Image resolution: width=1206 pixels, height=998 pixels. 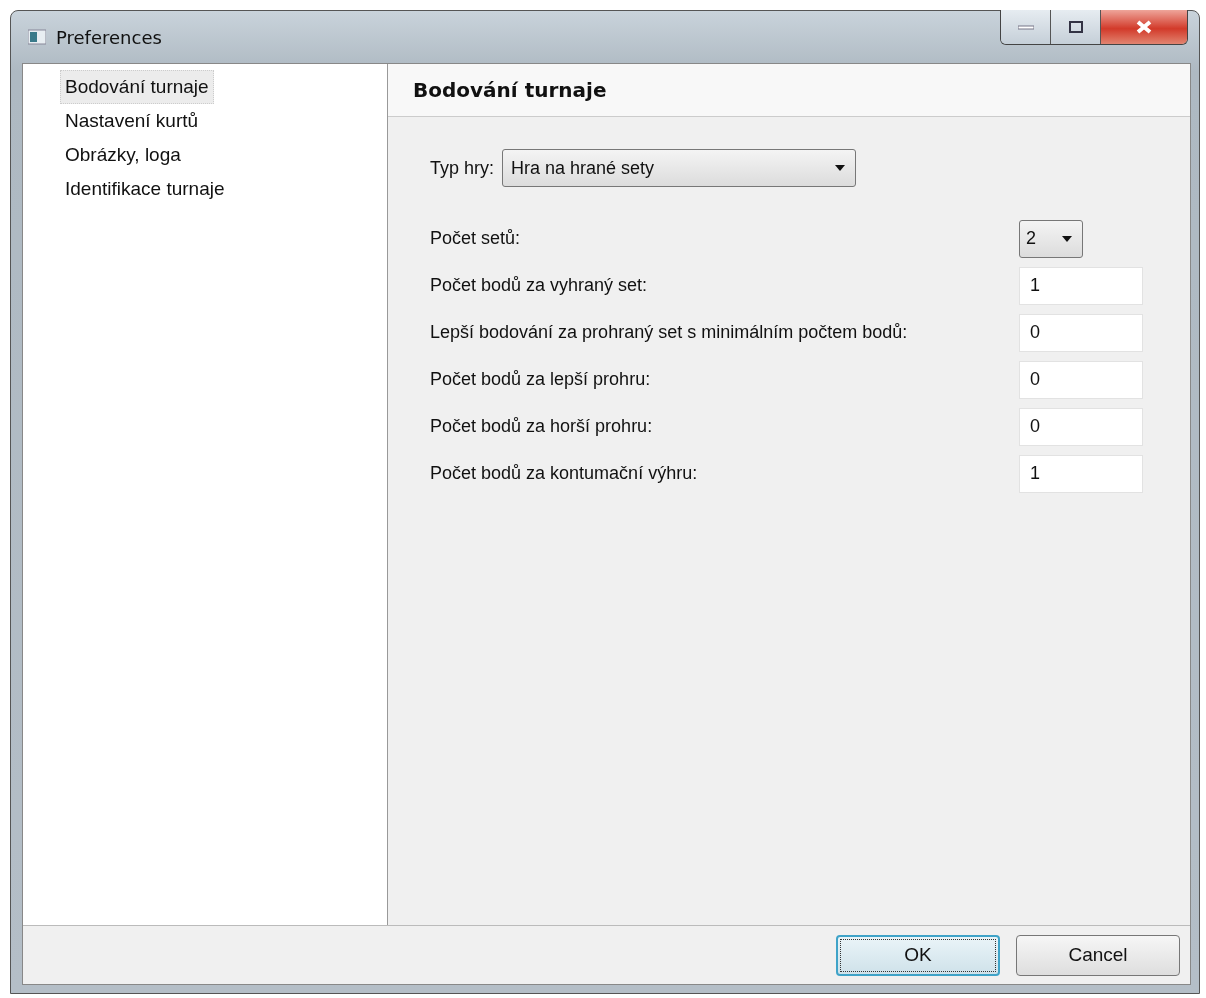 What do you see at coordinates (462, 168) in the screenshot?
I see `field-label: Typ hry:` at bounding box center [462, 168].